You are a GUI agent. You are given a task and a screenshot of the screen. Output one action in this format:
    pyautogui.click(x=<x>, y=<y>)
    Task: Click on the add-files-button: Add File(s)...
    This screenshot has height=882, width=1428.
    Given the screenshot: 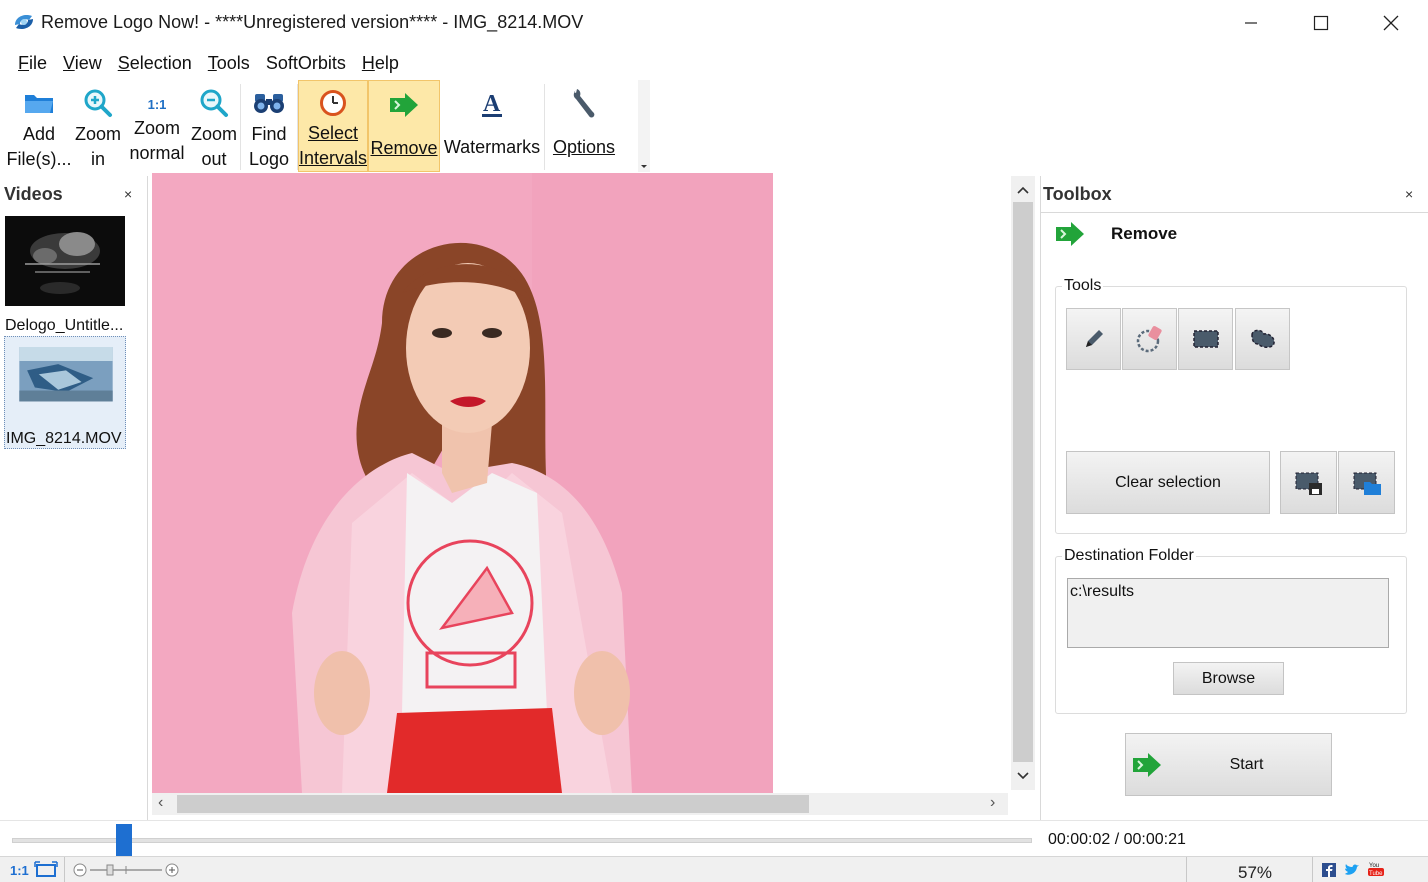 What is the action you would take?
    pyautogui.click(x=39, y=126)
    